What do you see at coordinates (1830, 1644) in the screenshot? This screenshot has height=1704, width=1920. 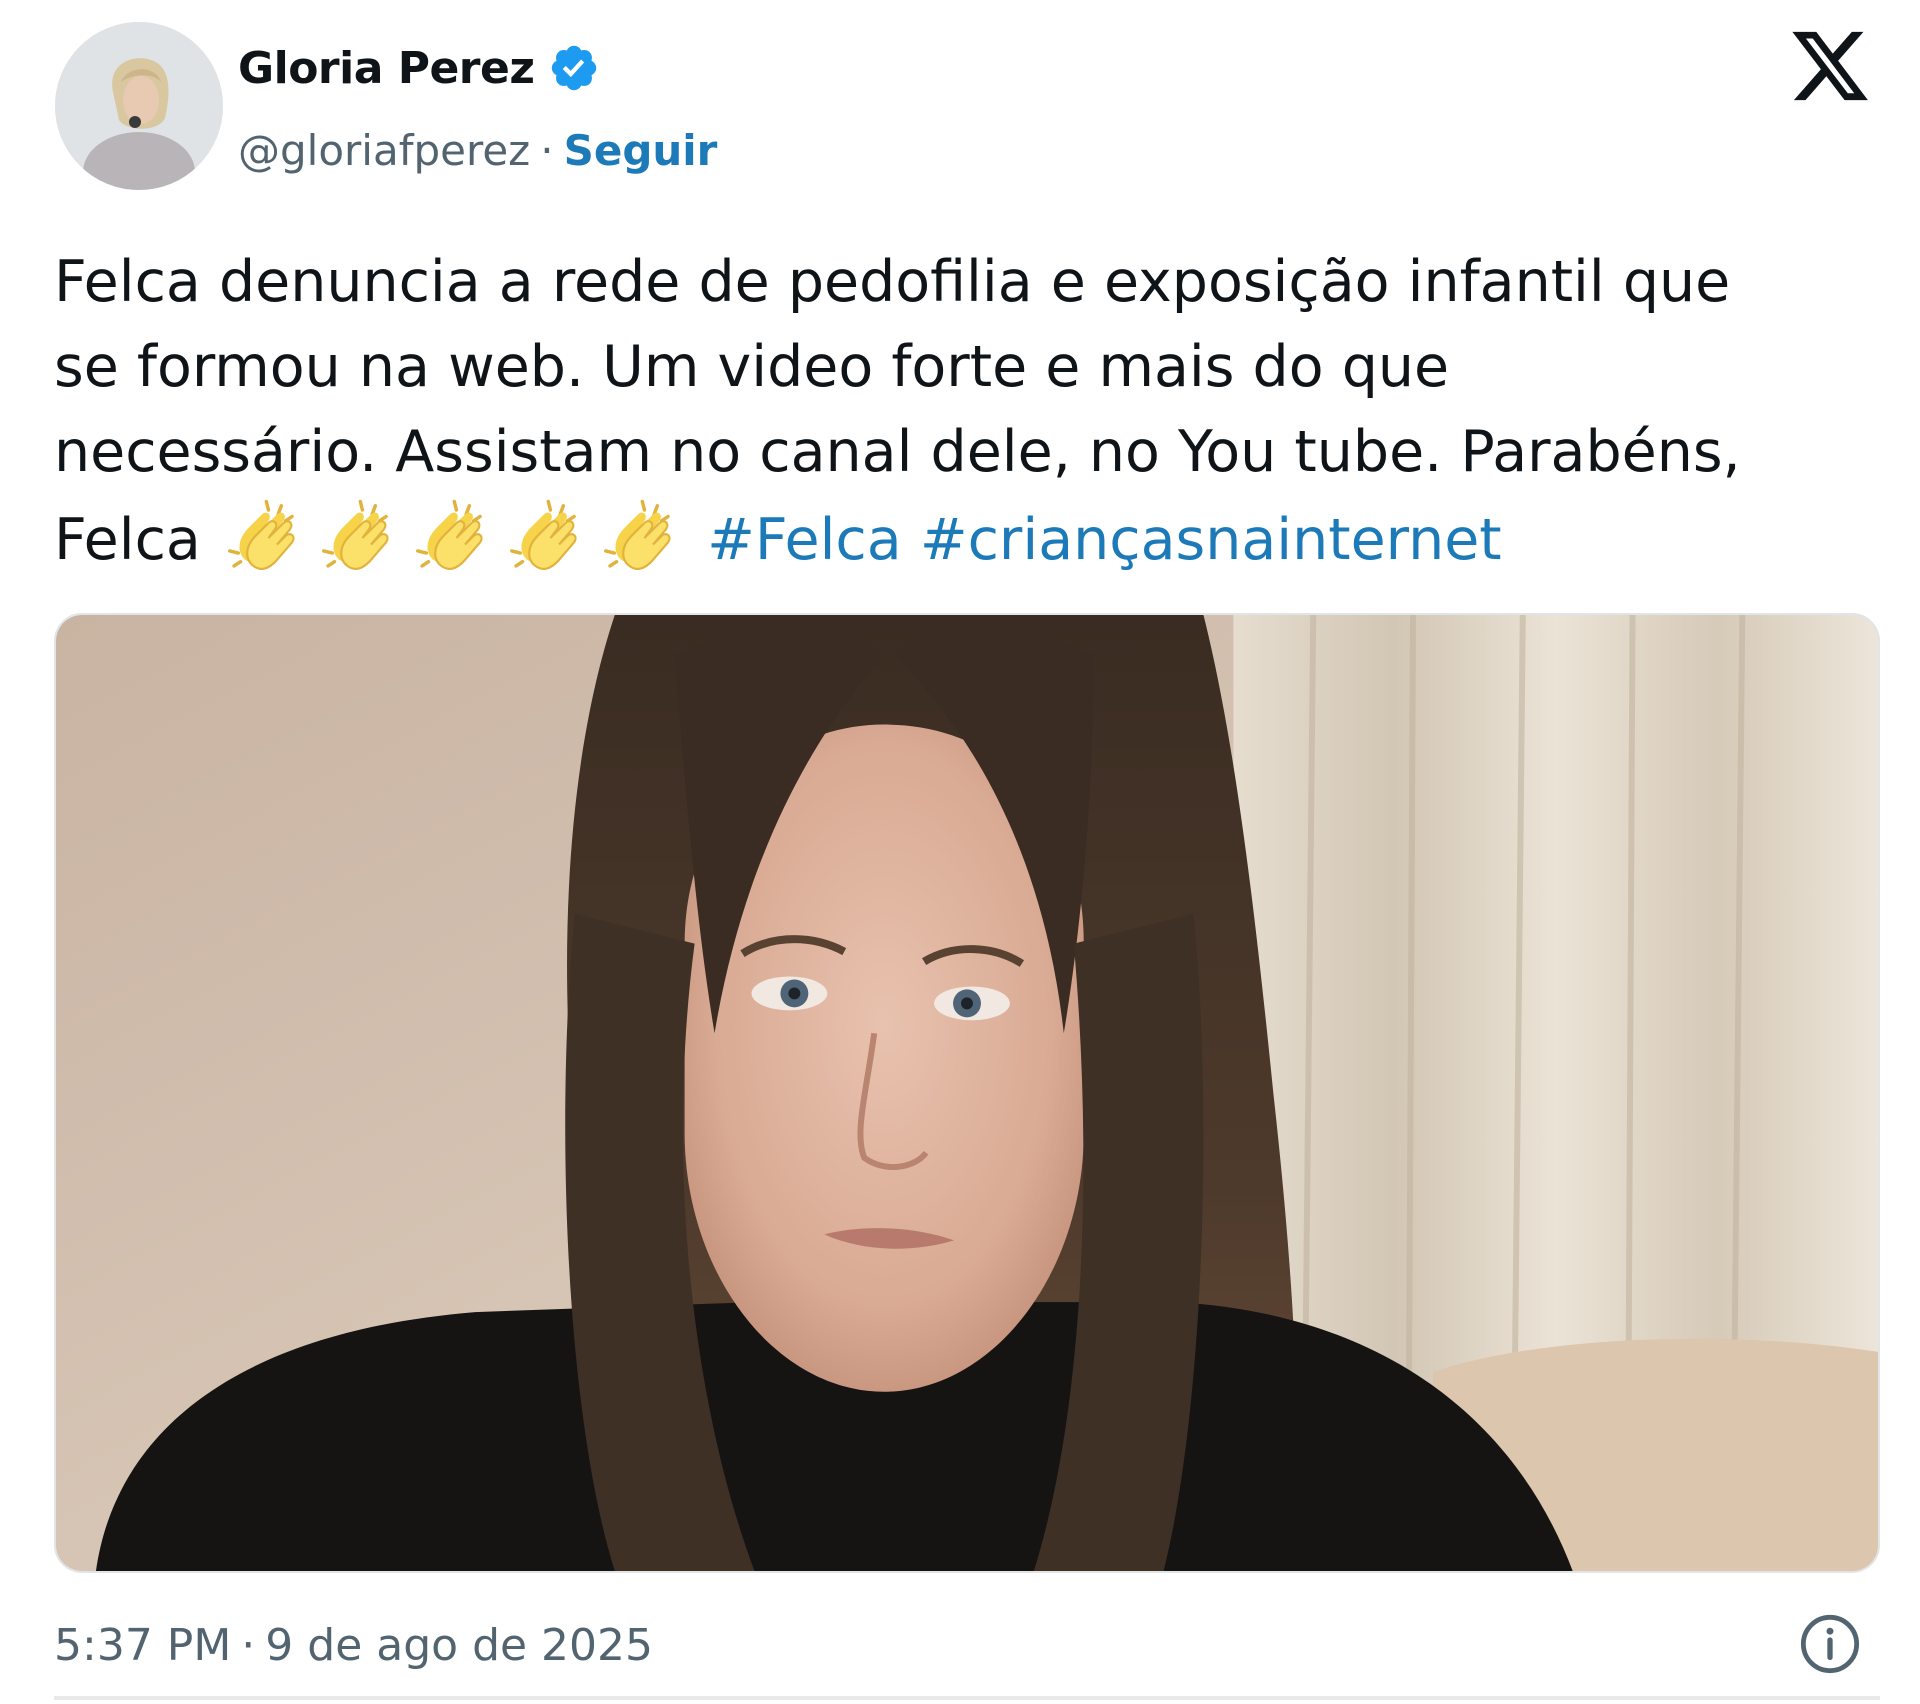 I see `info-icon` at bounding box center [1830, 1644].